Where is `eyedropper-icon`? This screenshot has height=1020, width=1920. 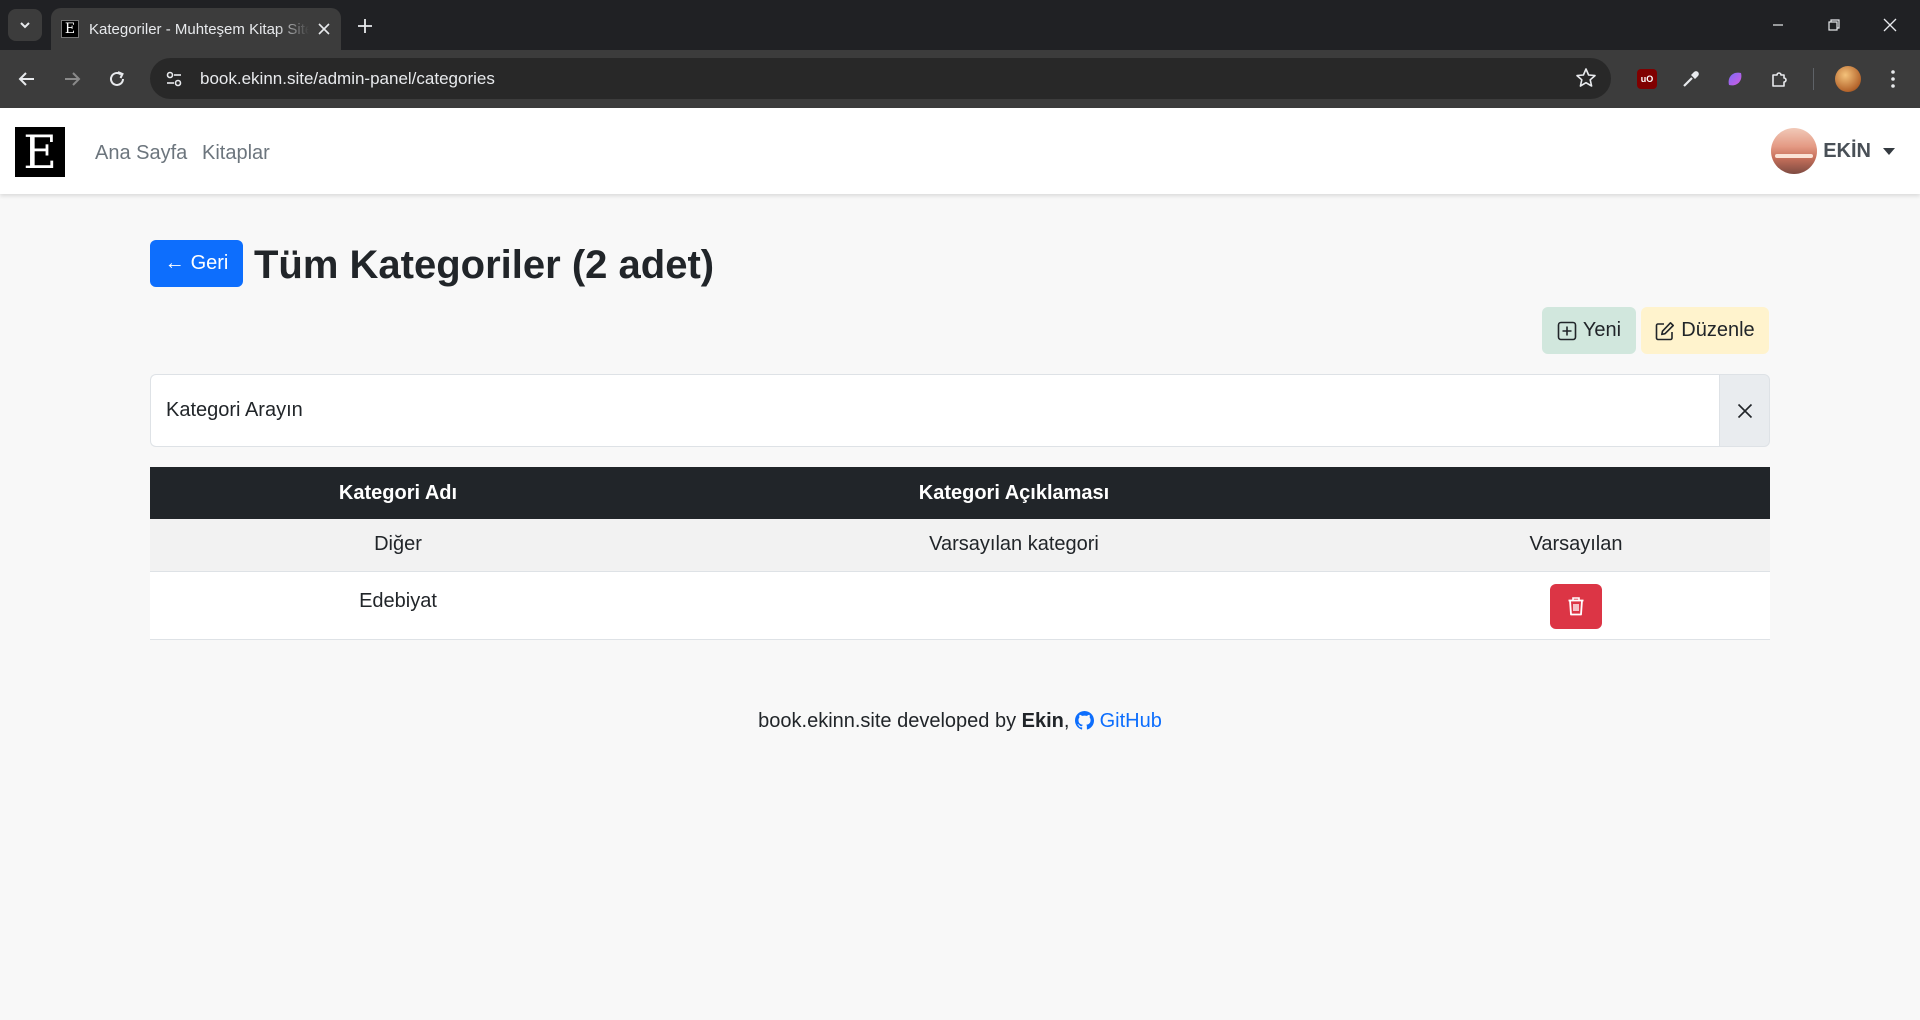
eyedropper-icon is located at coordinates (1691, 79).